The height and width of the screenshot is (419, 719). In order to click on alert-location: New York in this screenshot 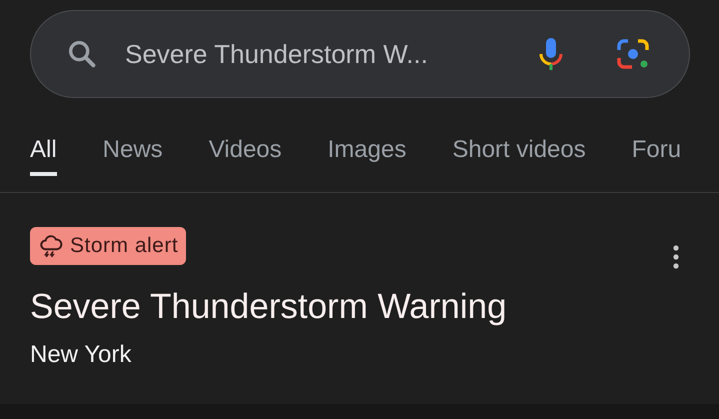, I will do `click(81, 355)`.